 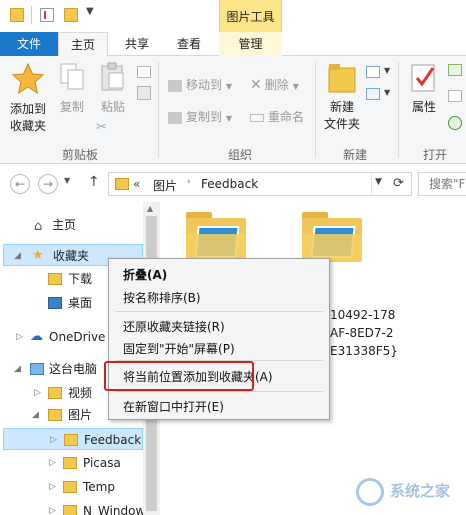 What do you see at coordinates (80, 303) in the screenshot?
I see `nav-label-desktop: 桌面` at bounding box center [80, 303].